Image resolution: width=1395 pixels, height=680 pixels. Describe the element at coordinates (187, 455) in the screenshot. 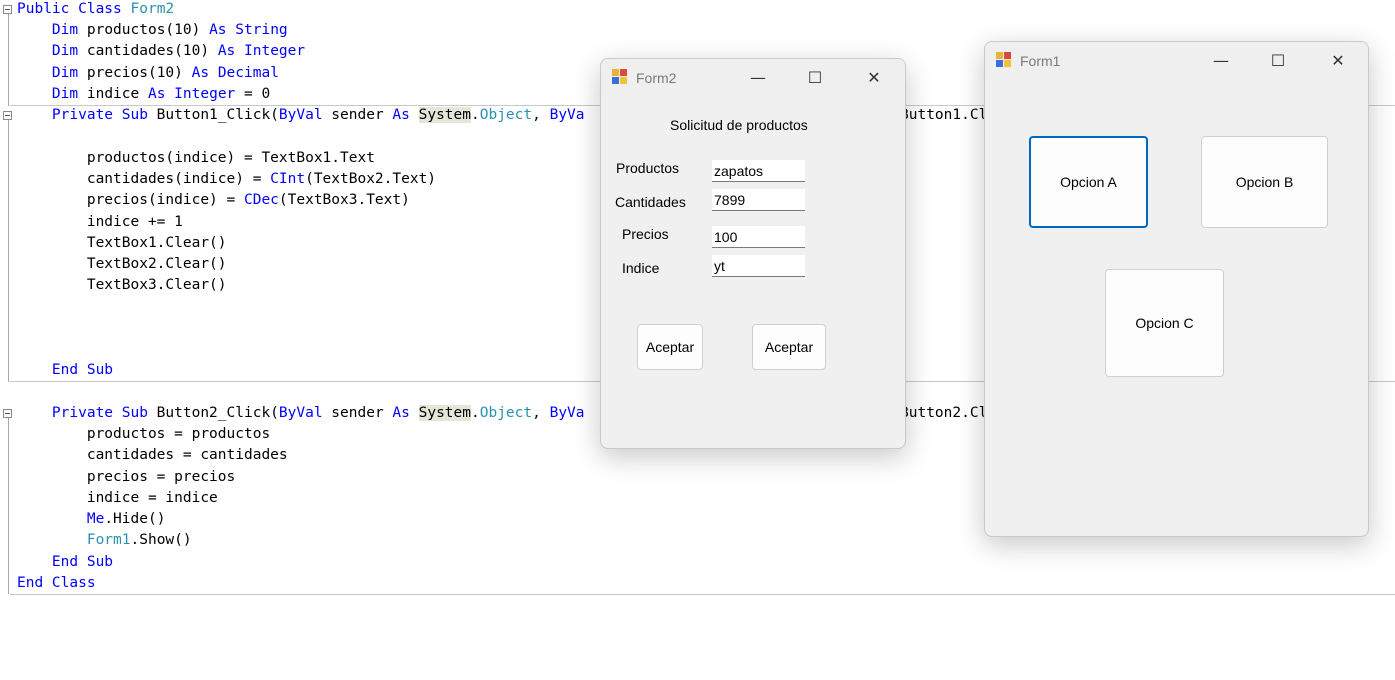

I see `code-text: cantidades = cantidades` at that location.